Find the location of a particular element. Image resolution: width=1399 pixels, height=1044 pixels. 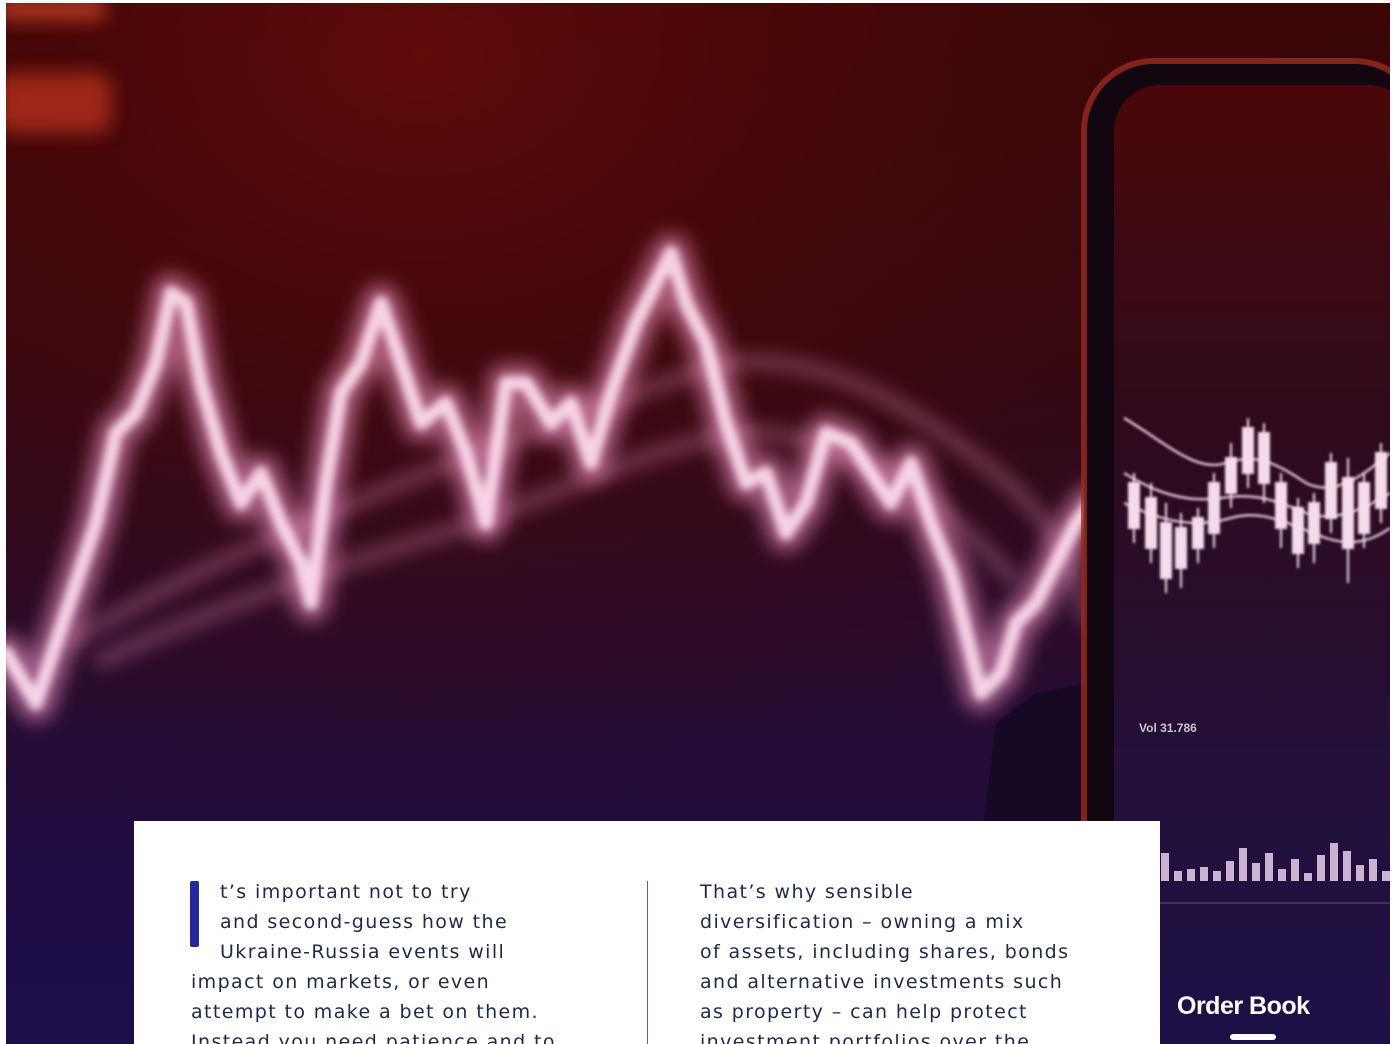

paragraph-line: Ukraine-Russia events will is located at coordinates (363, 952).